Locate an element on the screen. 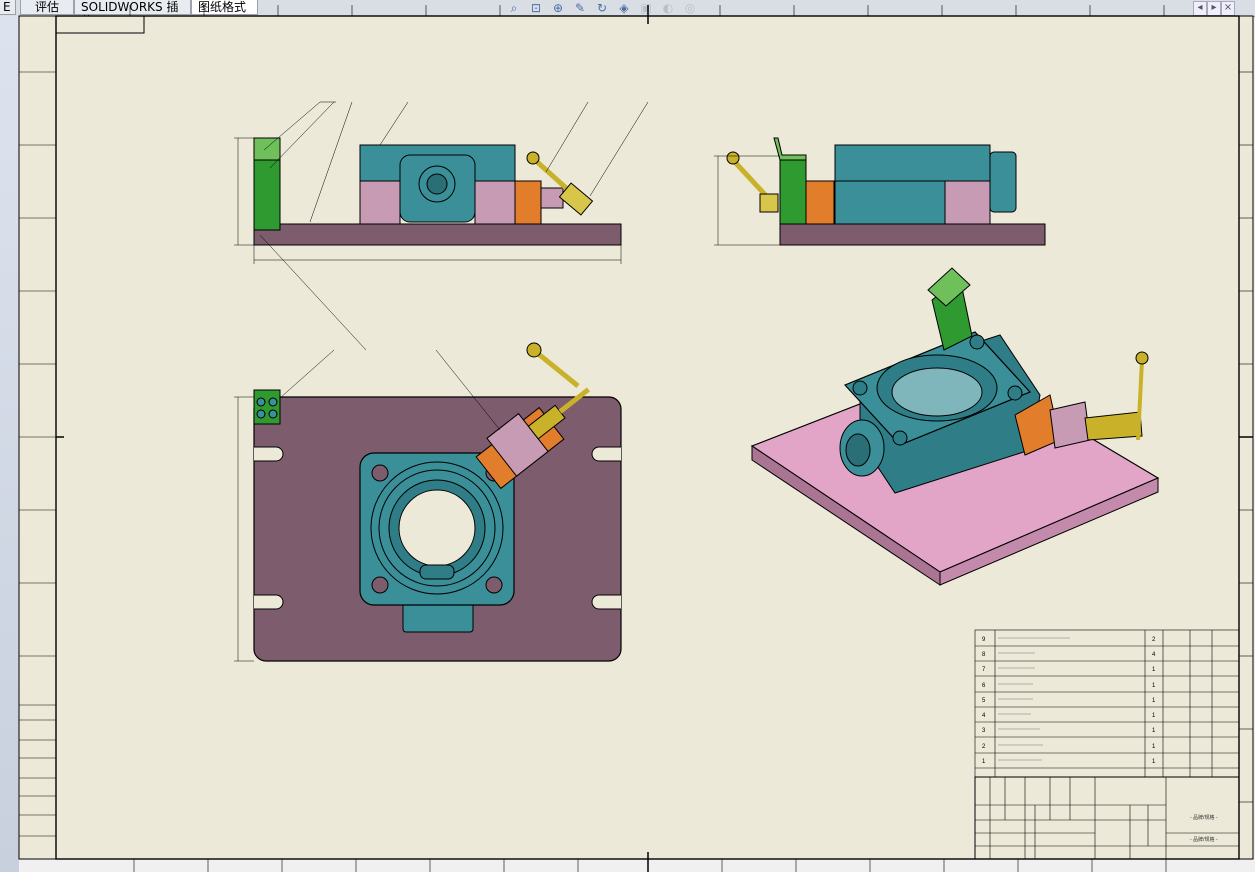  bom-description-lines is located at coordinates (1034, 699).